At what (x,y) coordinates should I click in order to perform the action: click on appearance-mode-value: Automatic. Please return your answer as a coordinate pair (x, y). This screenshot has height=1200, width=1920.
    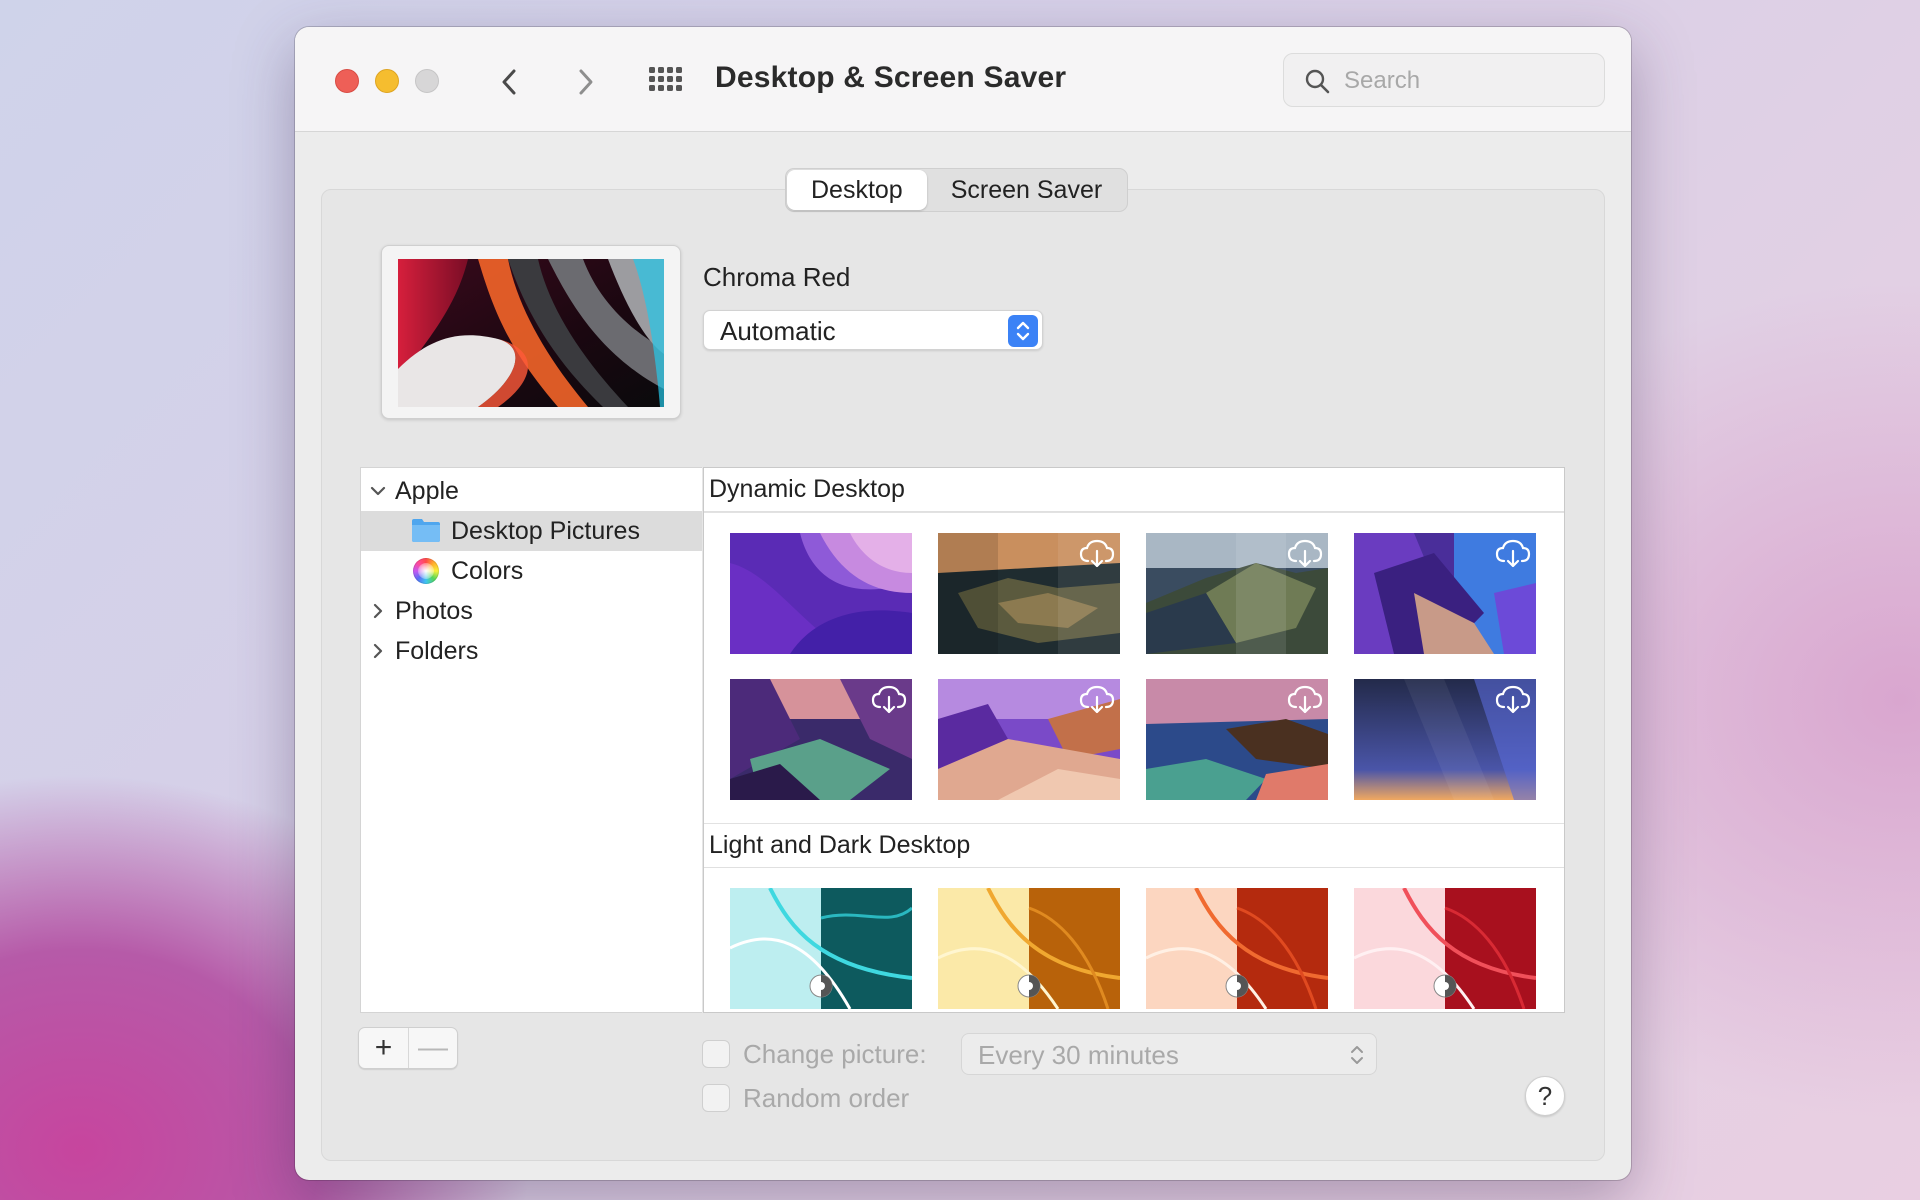
    Looking at the image, I should click on (778, 331).